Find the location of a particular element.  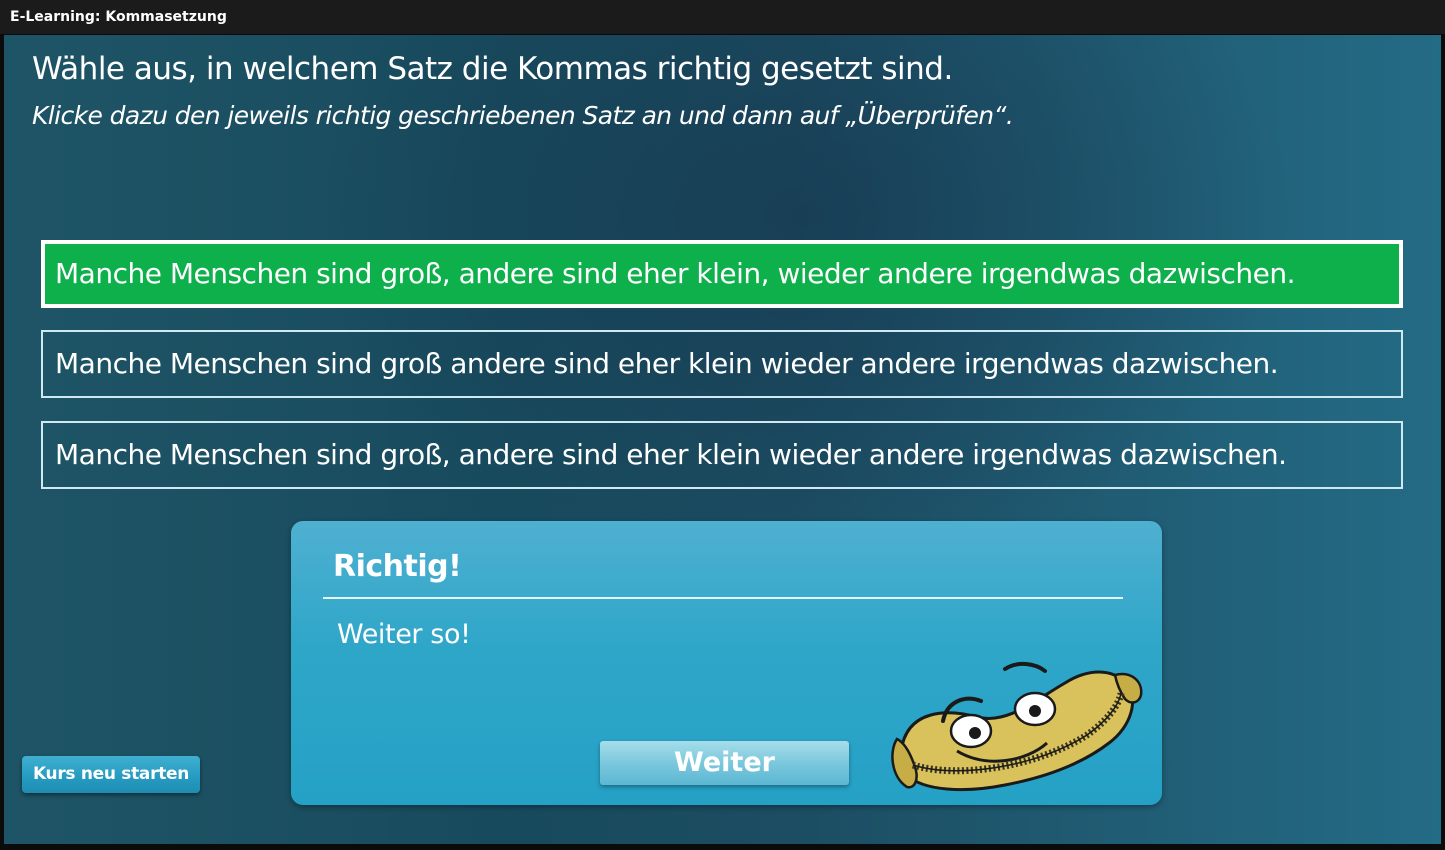

feedback-message: Weiter so! is located at coordinates (404, 634).